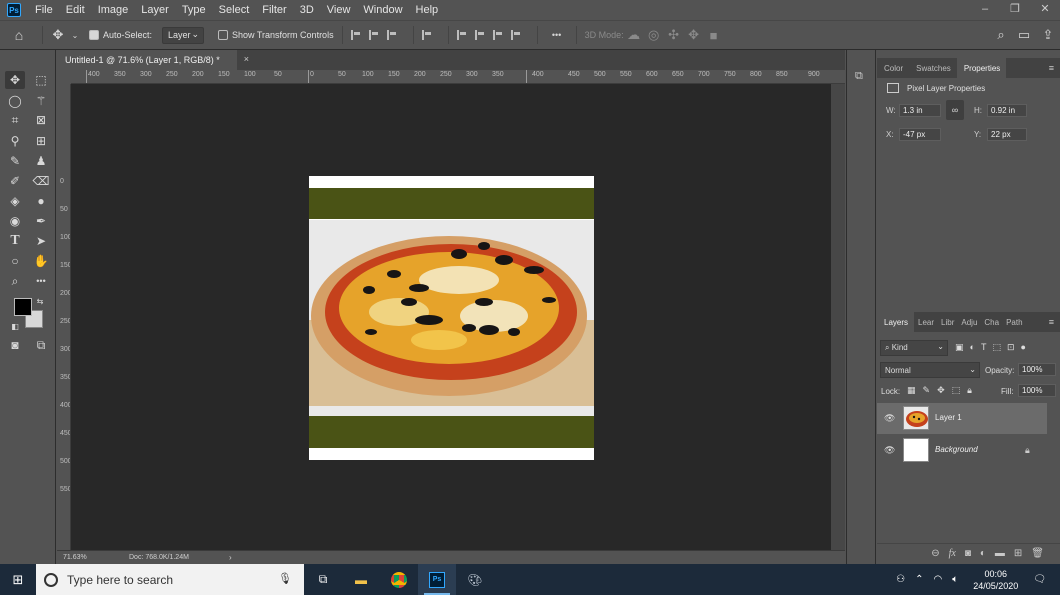  Describe the element at coordinates (274, 10) in the screenshot. I see `menu-filter: Filter` at that location.